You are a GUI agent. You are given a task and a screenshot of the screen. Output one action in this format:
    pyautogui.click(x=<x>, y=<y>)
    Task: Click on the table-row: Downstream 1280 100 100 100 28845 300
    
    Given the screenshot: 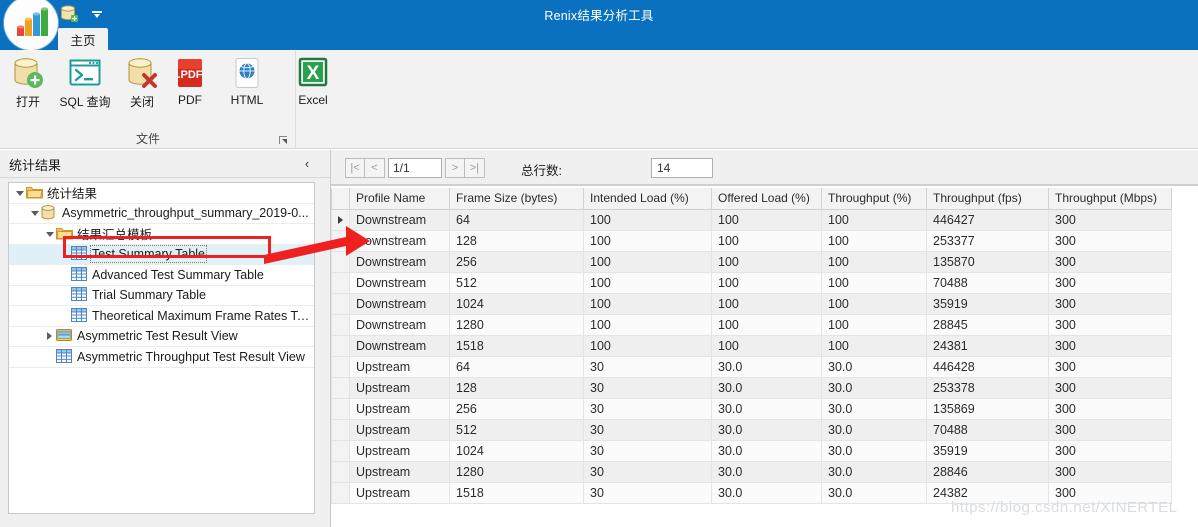 What is the action you would take?
    pyautogui.click(x=751, y=324)
    